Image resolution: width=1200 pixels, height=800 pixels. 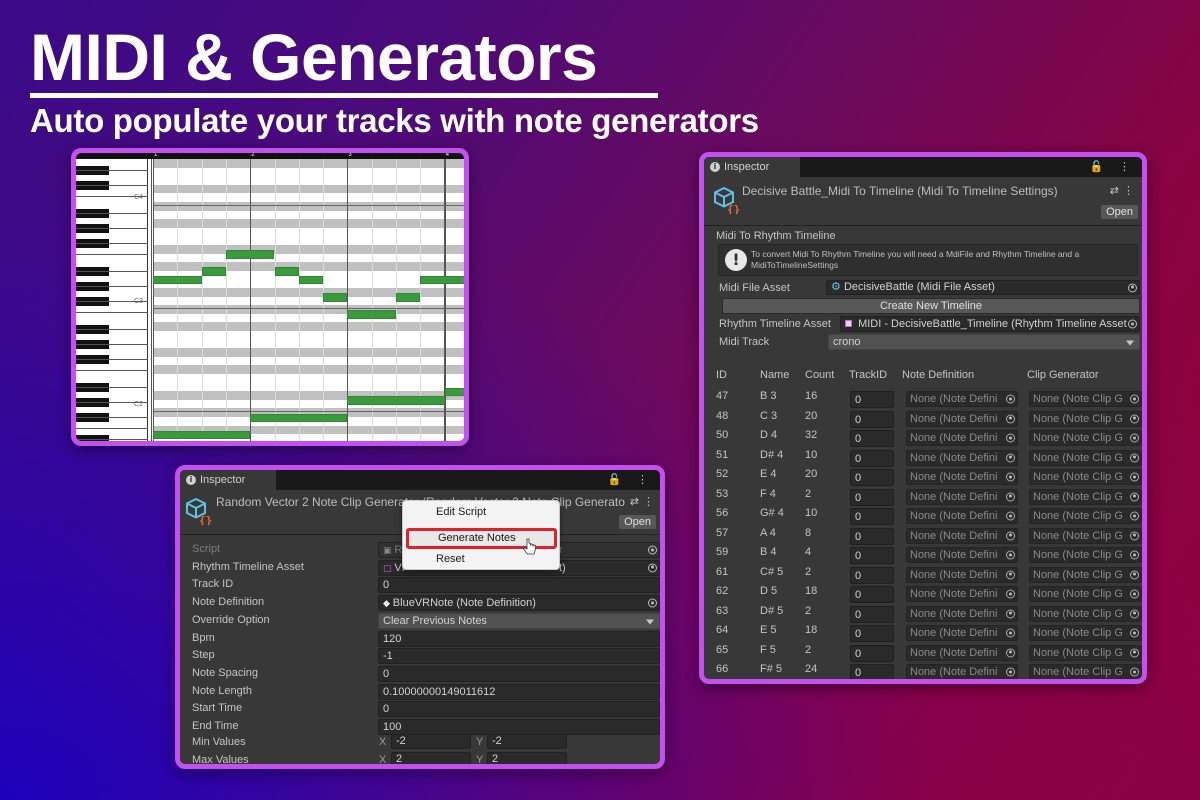 I want to click on min-y-input: -2, so click(x=527, y=741).